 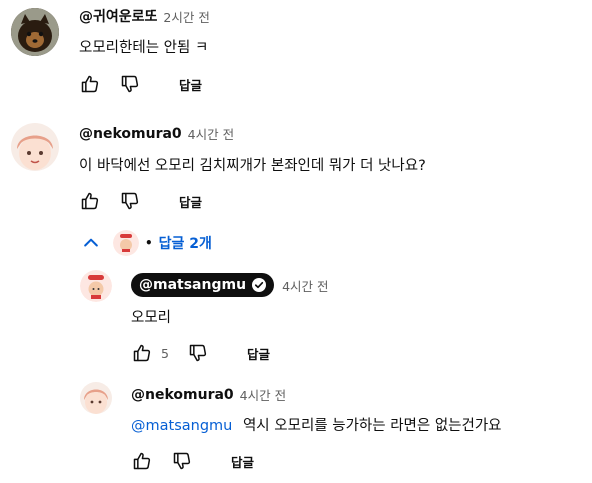 I want to click on replies-toggle: • 답글 2개, so click(x=145, y=243).